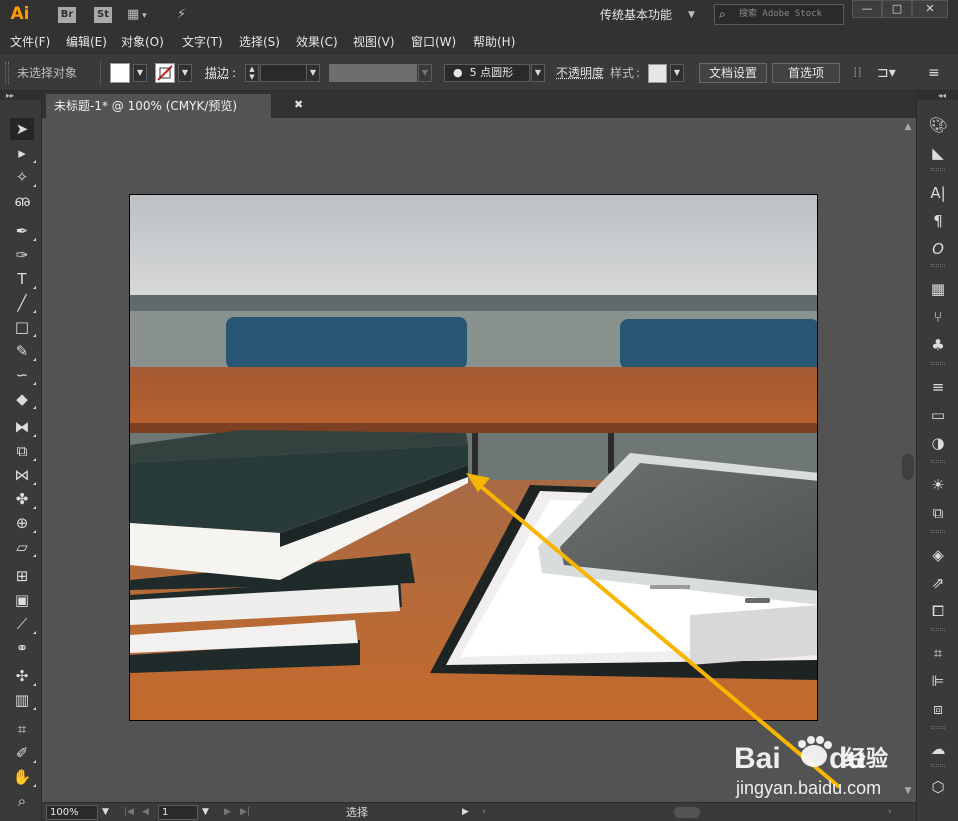 This screenshot has height=821, width=958. I want to click on blend-tool-icon: ⚭, so click(22, 648).